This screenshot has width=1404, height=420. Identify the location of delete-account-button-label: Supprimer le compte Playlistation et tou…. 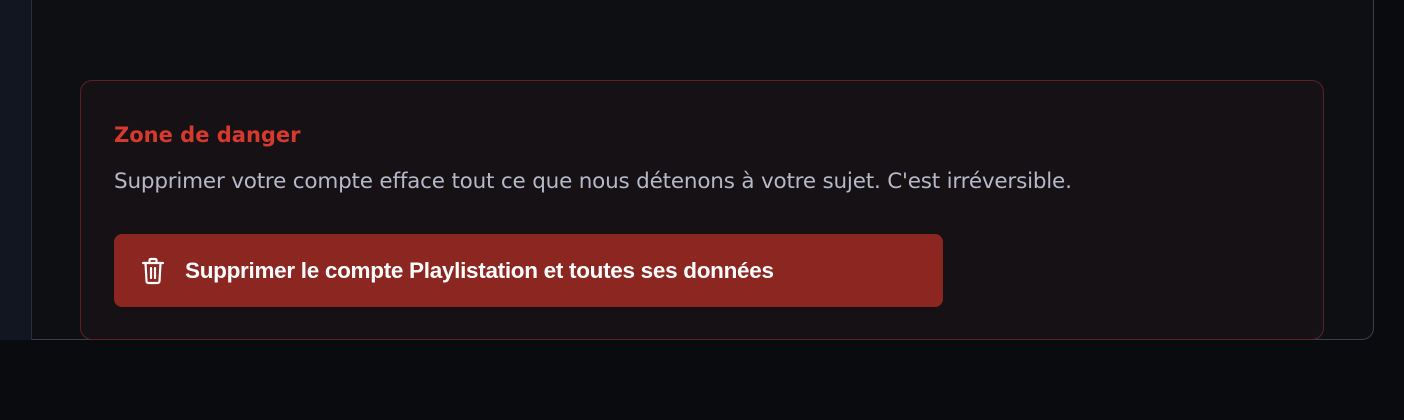
(479, 270).